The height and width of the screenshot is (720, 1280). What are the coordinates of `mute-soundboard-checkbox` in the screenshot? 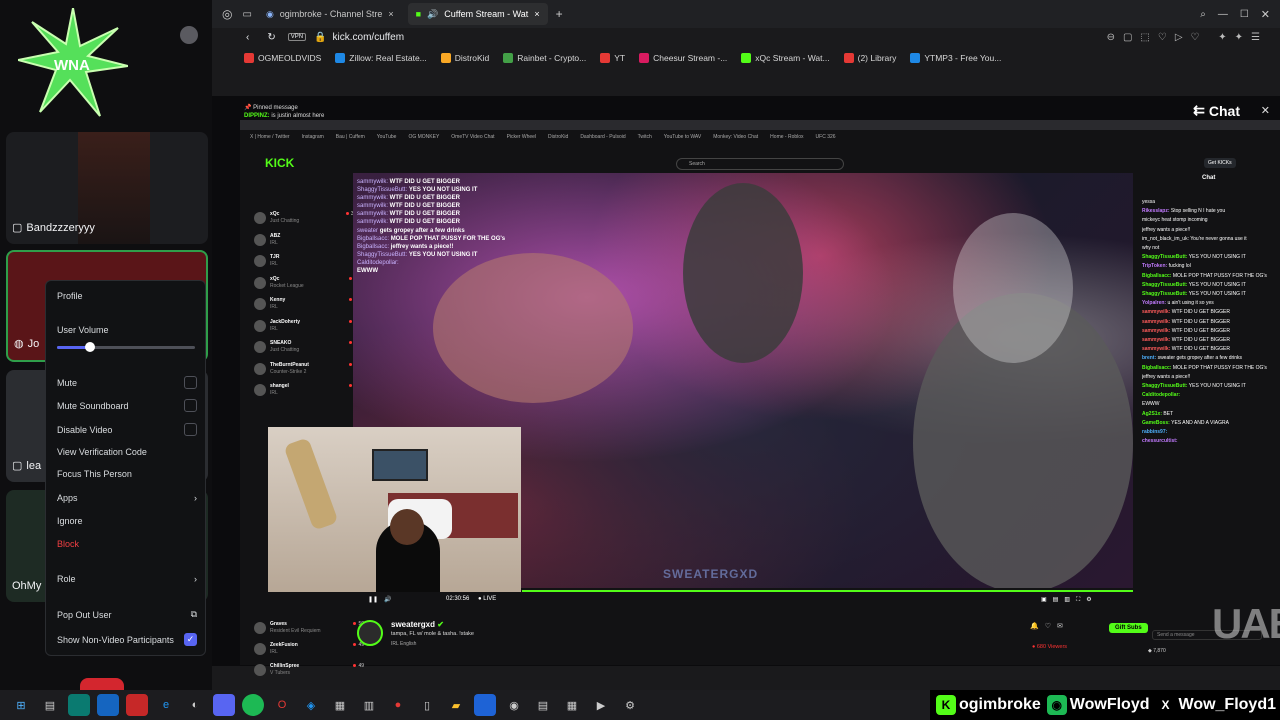 It's located at (190, 405).